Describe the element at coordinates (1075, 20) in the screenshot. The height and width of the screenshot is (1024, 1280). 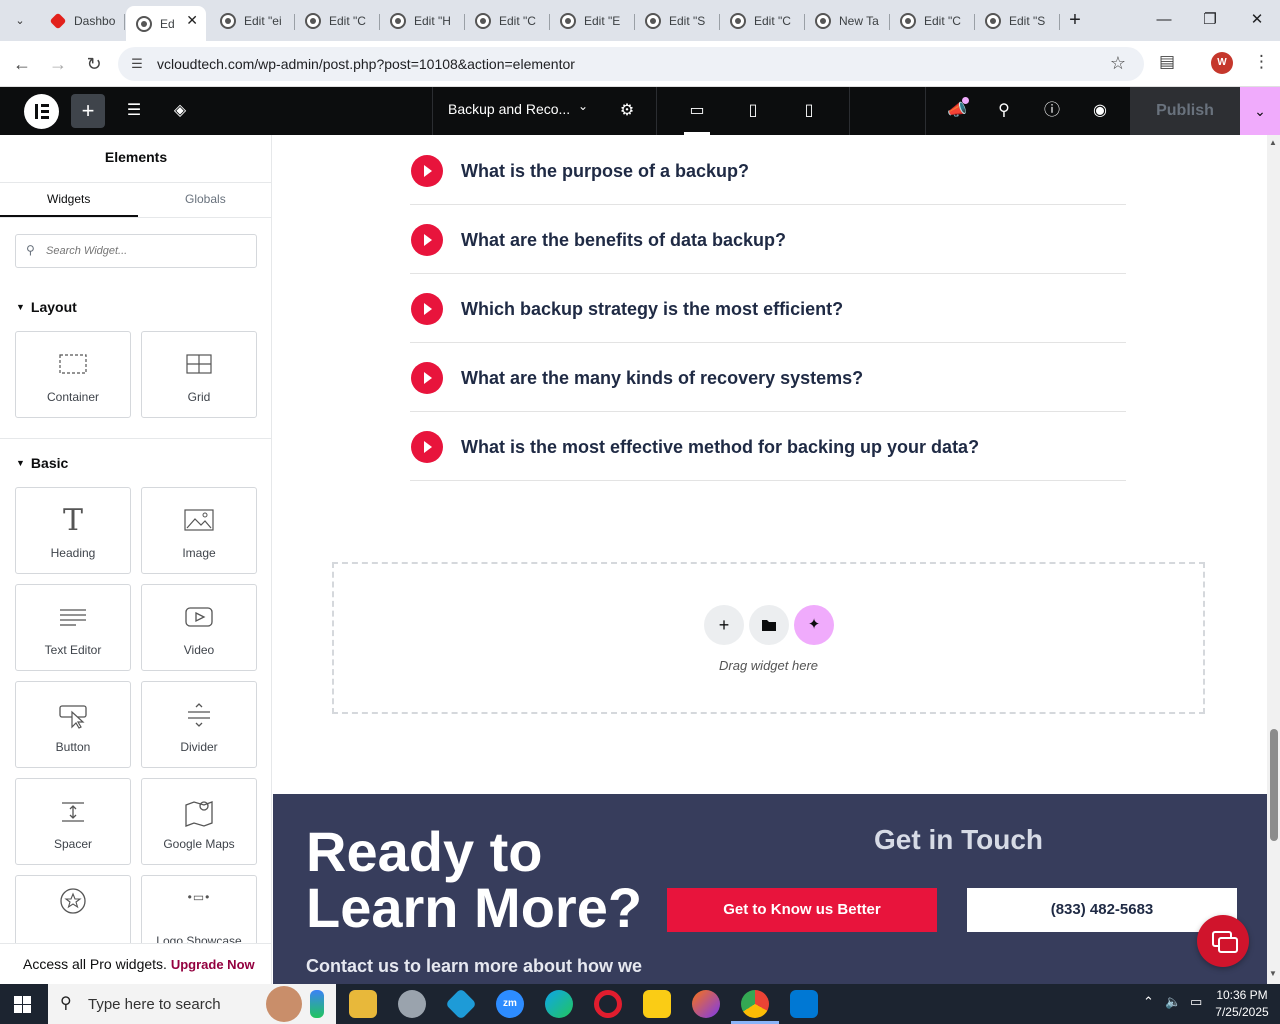
I see `new-tab-button: +` at that location.